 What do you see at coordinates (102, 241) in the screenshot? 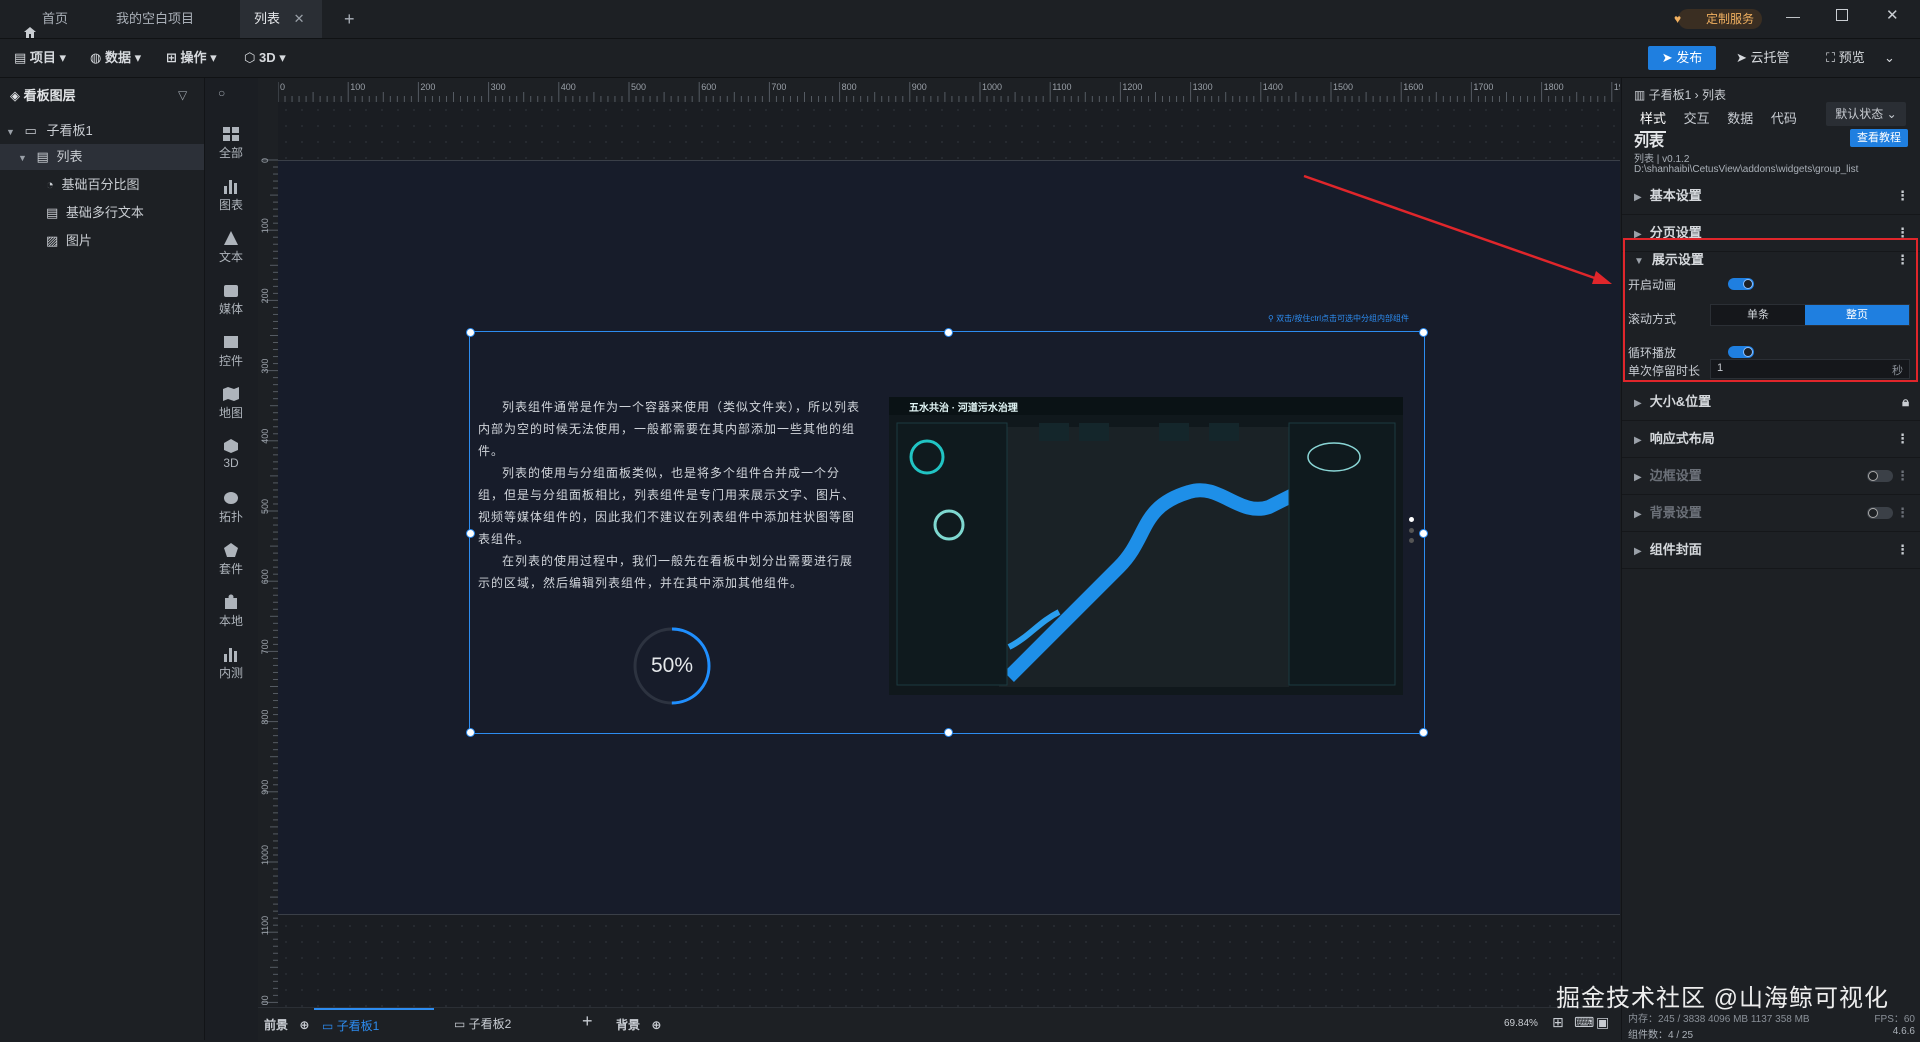
I see `layer-item-image: ▨ 图片` at bounding box center [102, 241].